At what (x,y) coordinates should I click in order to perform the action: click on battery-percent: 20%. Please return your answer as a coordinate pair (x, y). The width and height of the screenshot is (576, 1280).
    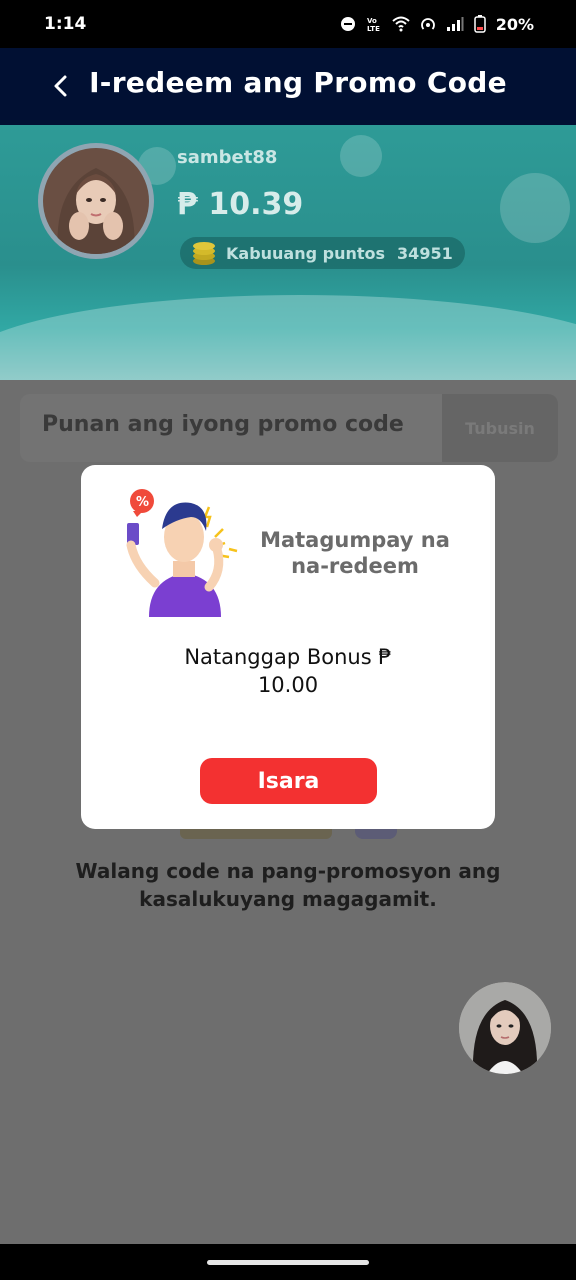
    Looking at the image, I should click on (514, 24).